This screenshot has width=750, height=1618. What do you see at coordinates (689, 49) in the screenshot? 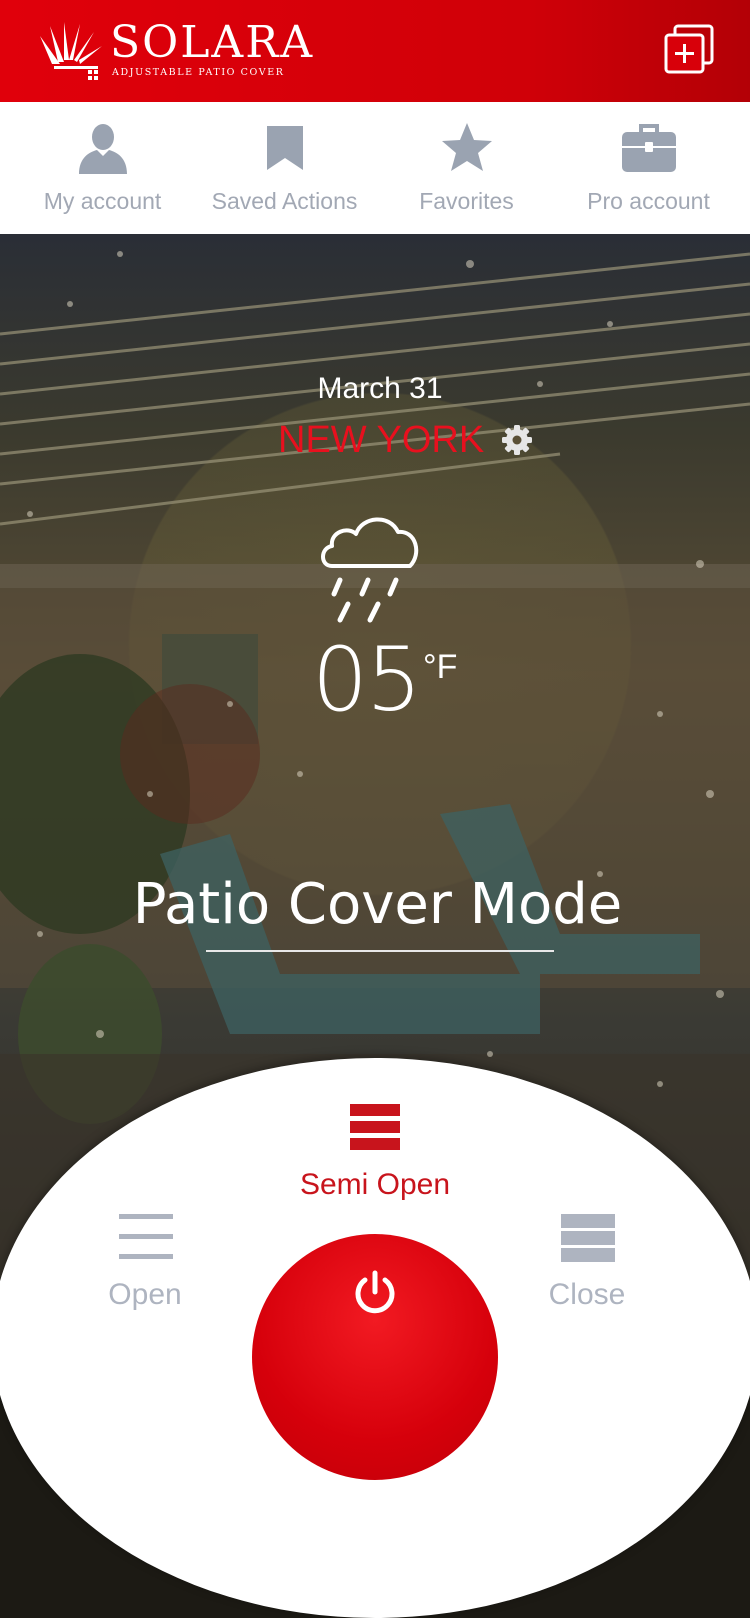
I see `plus-square-icon` at bounding box center [689, 49].